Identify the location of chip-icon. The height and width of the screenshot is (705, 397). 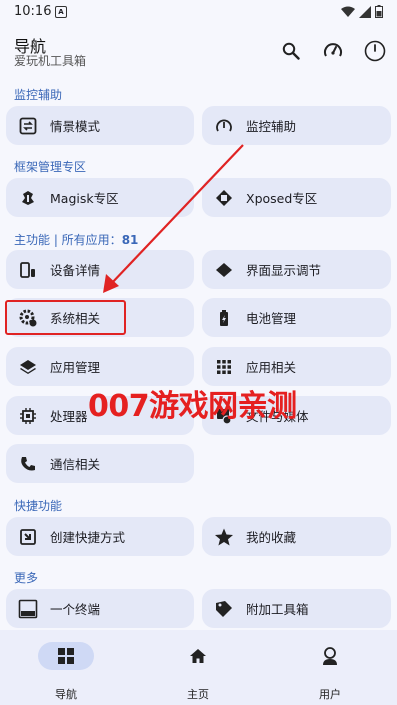
(28, 416).